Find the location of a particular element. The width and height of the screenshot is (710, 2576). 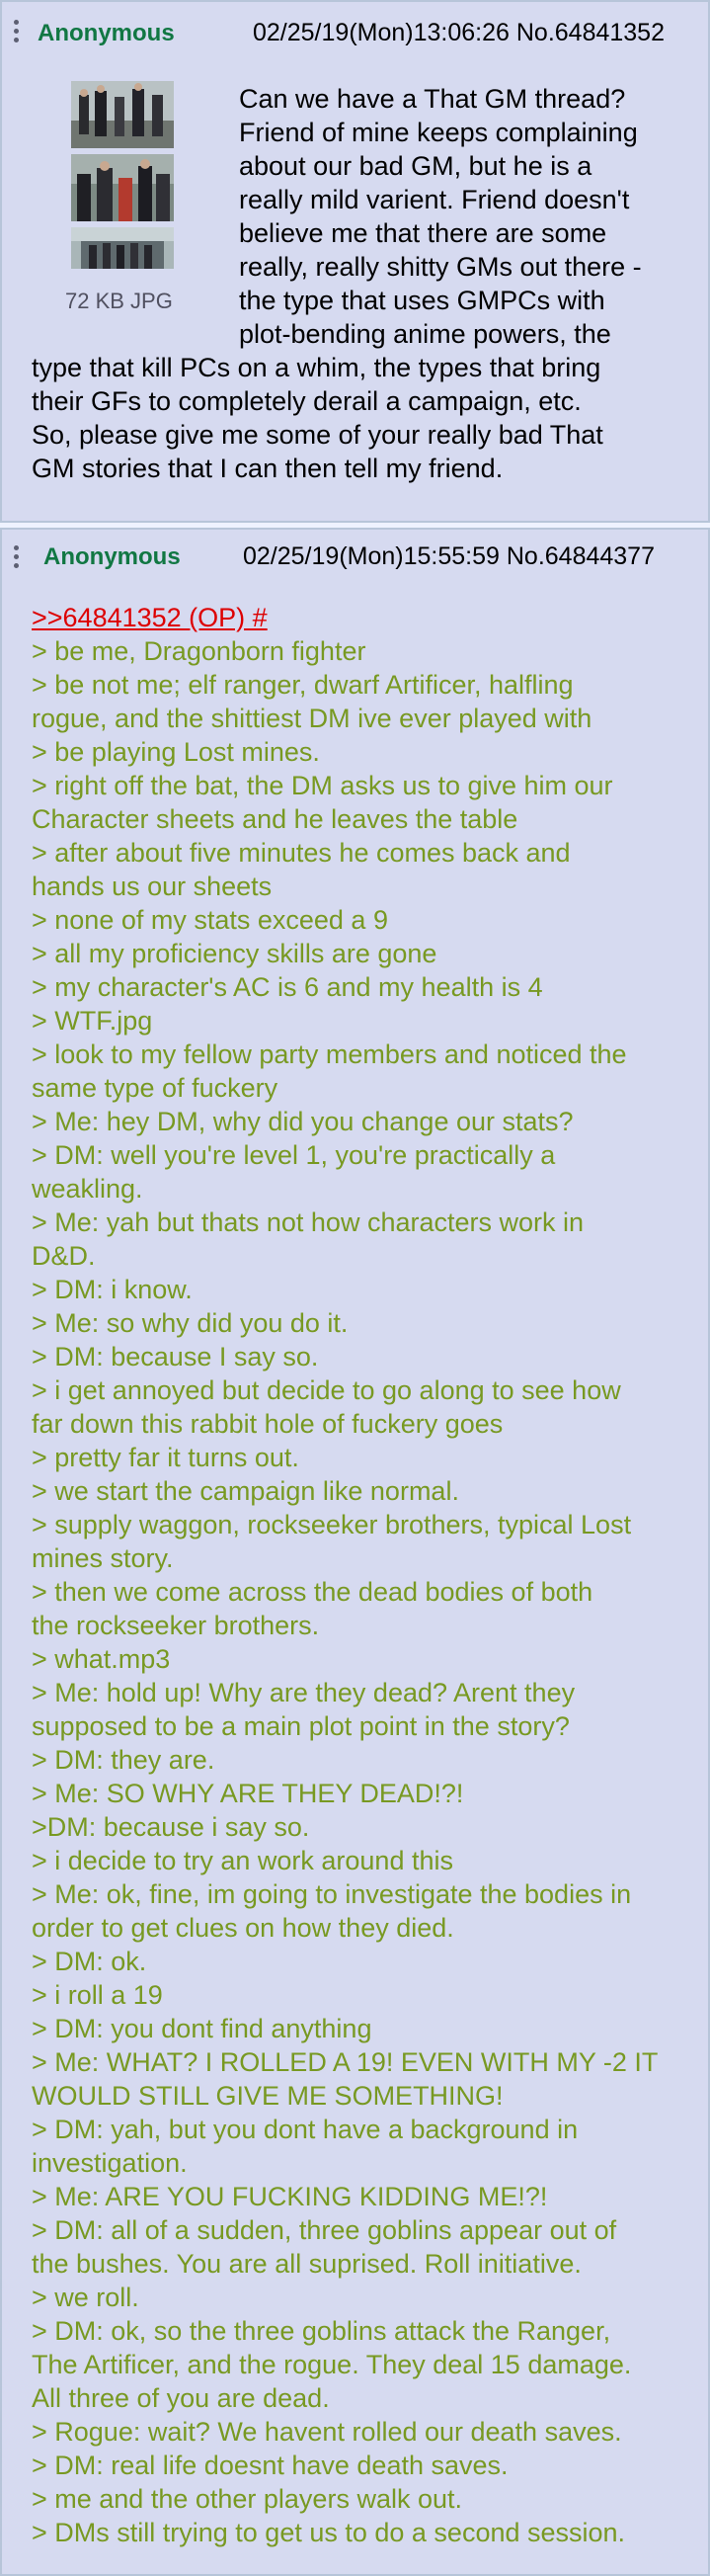

greentext-line: > DM: i know. is located at coordinates (112, 1289).